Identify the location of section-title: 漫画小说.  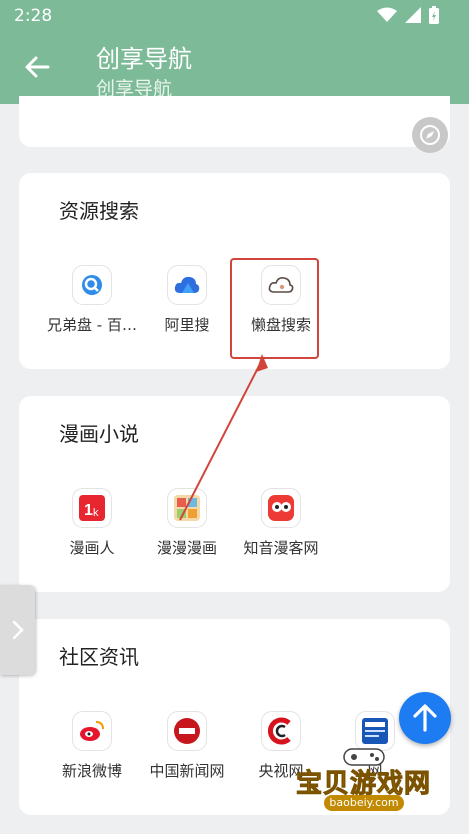
(99, 434).